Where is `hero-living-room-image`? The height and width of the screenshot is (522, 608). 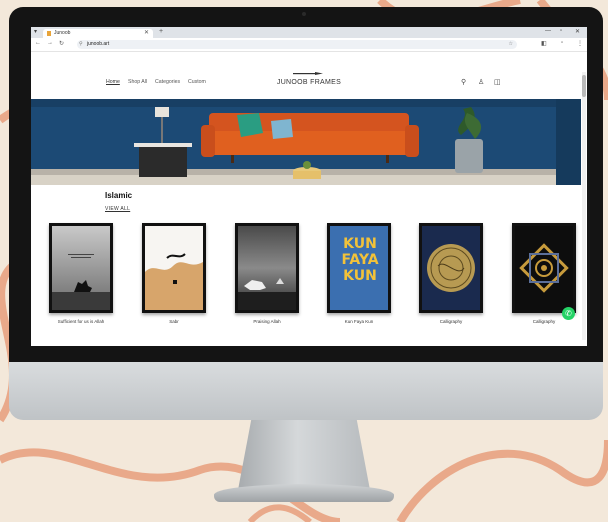 hero-living-room-image is located at coordinates (306, 142).